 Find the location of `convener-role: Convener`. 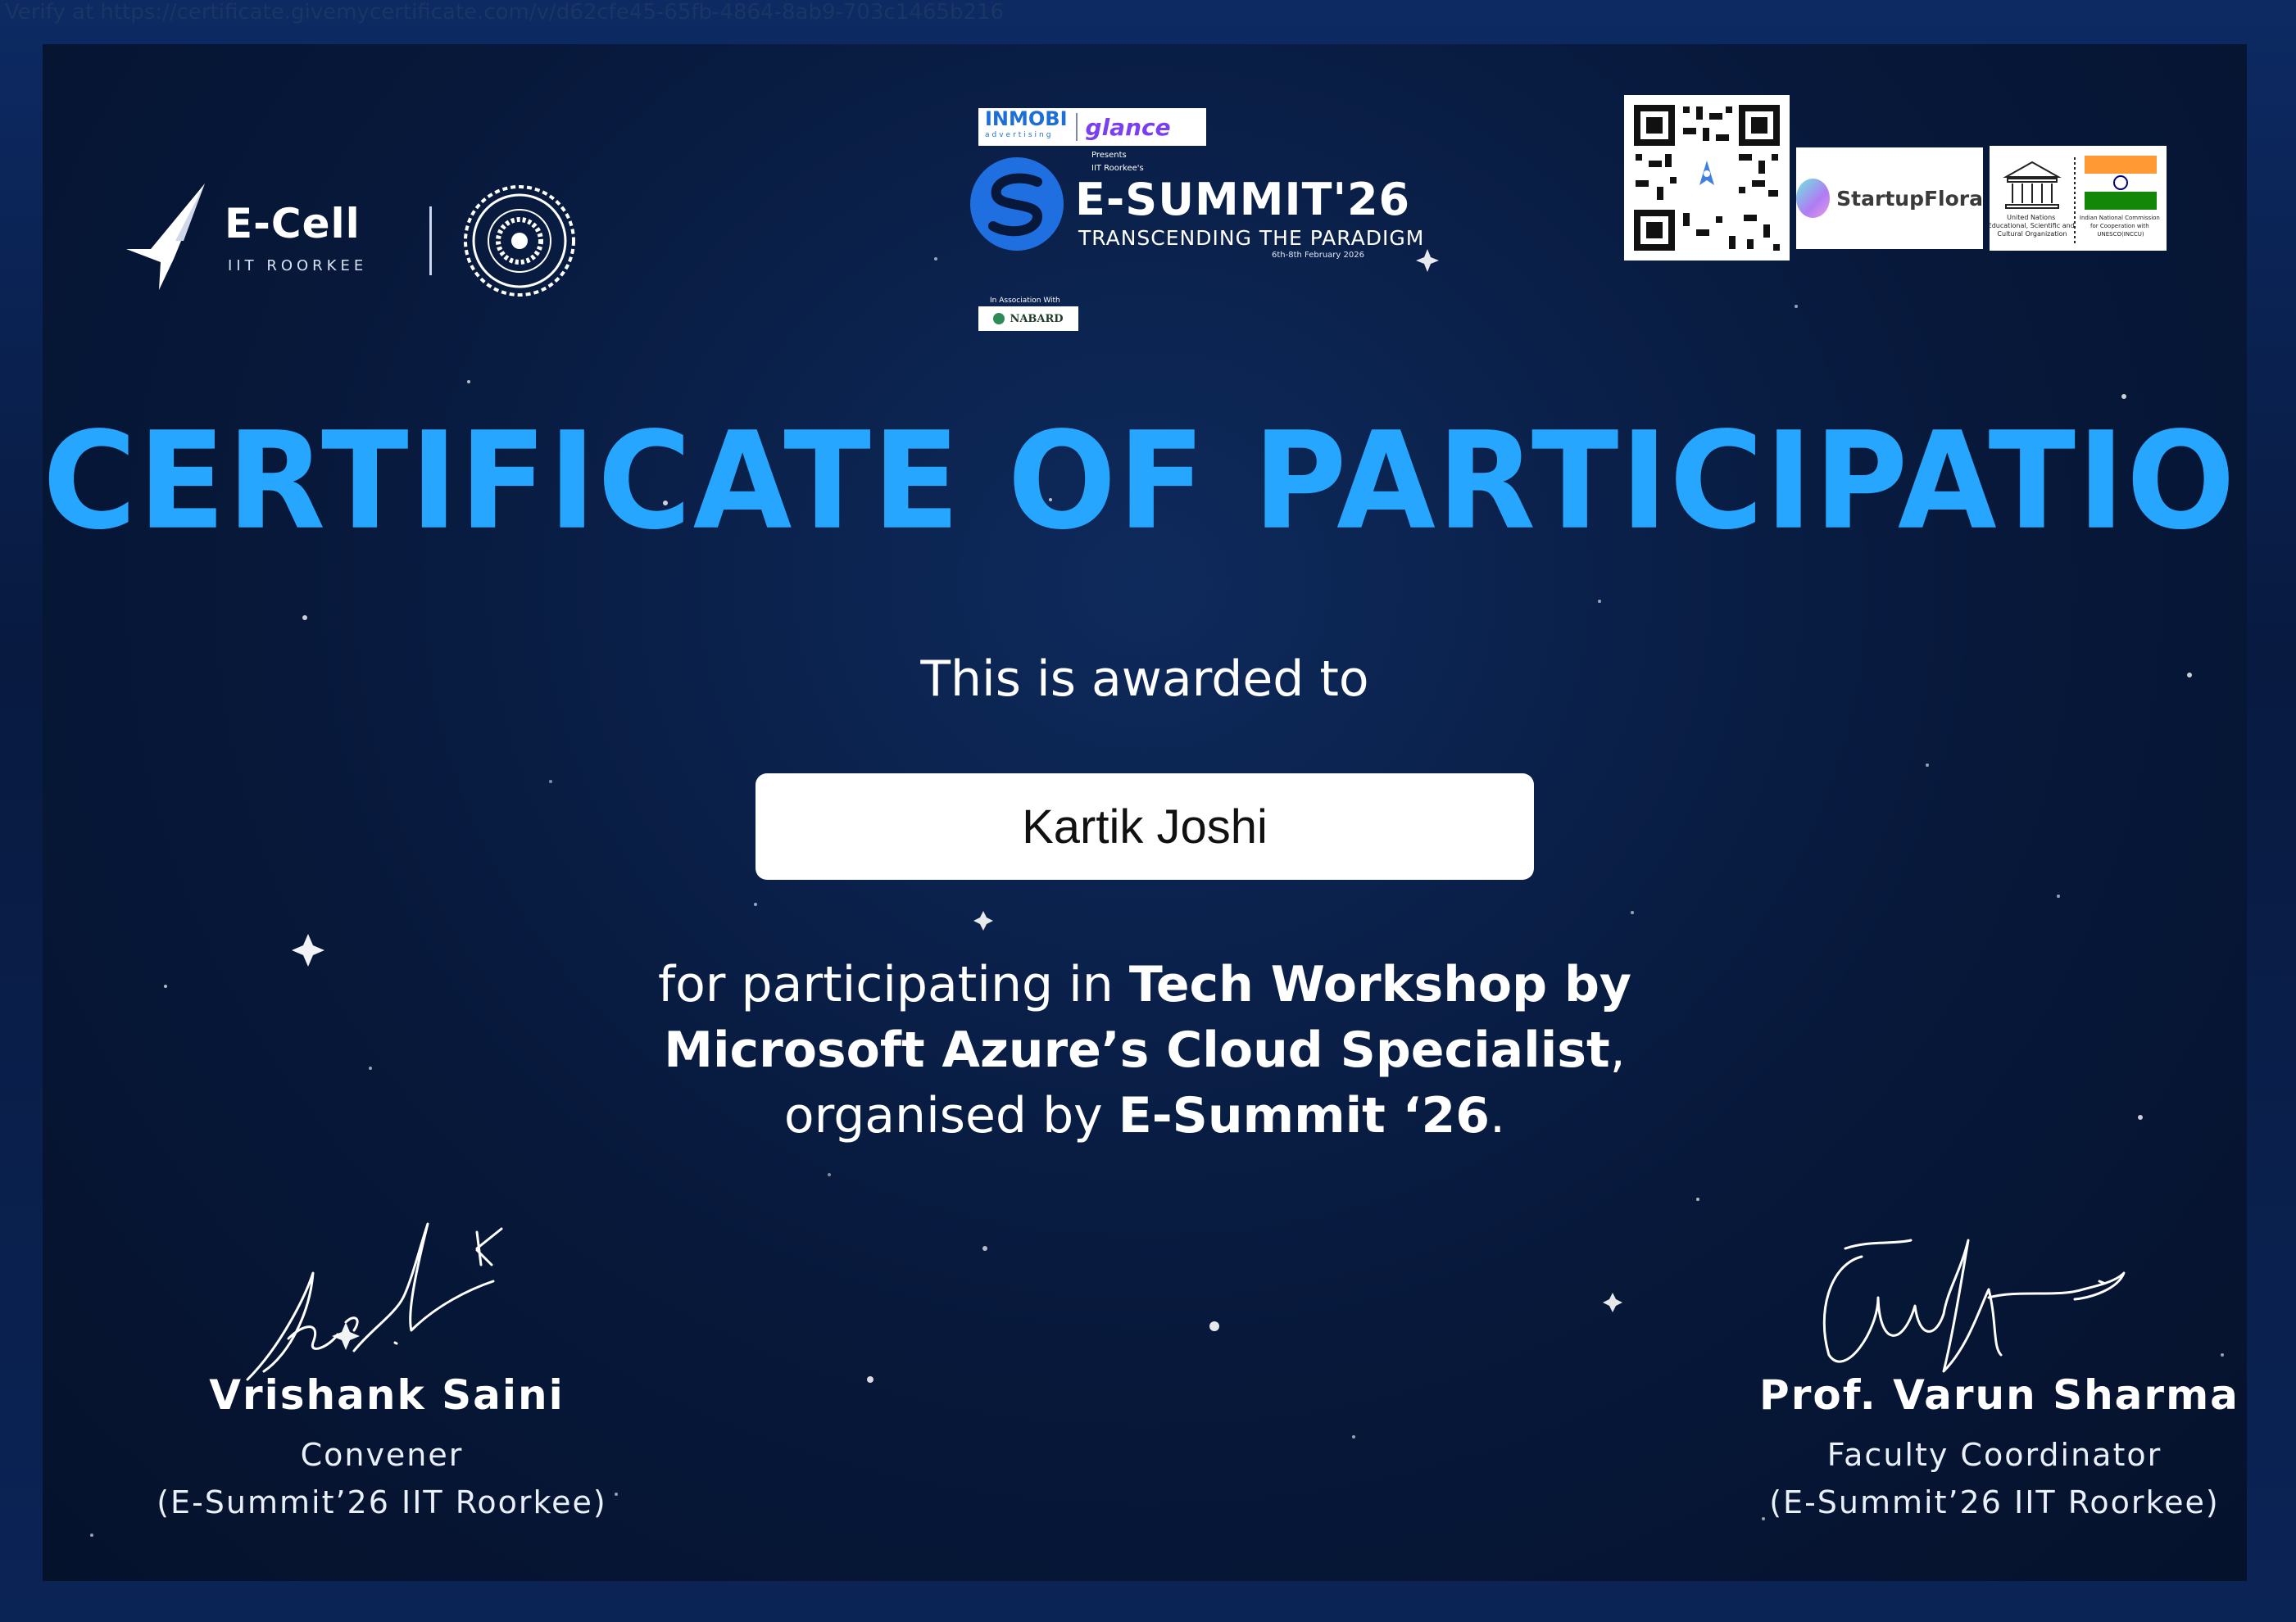

convener-role: Convener is located at coordinates (382, 1455).